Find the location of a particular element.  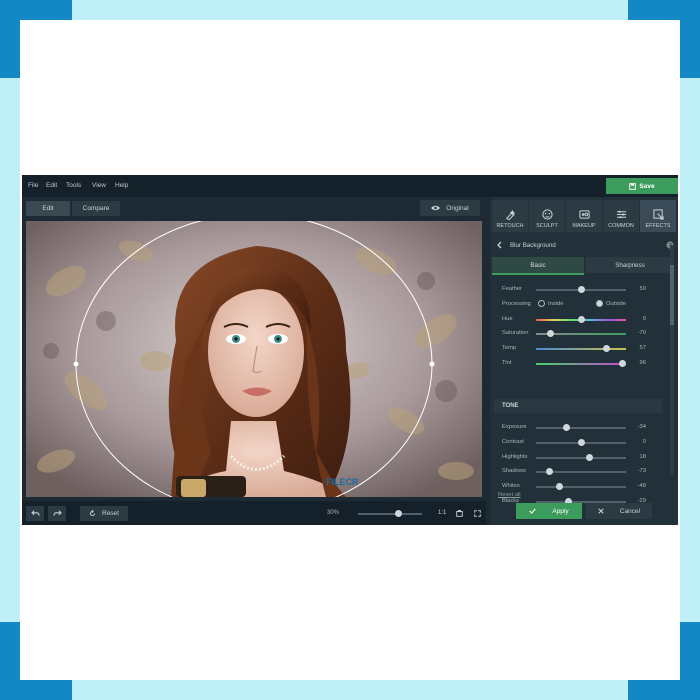

watermark-logo: FILECR is located at coordinates (342, 482).